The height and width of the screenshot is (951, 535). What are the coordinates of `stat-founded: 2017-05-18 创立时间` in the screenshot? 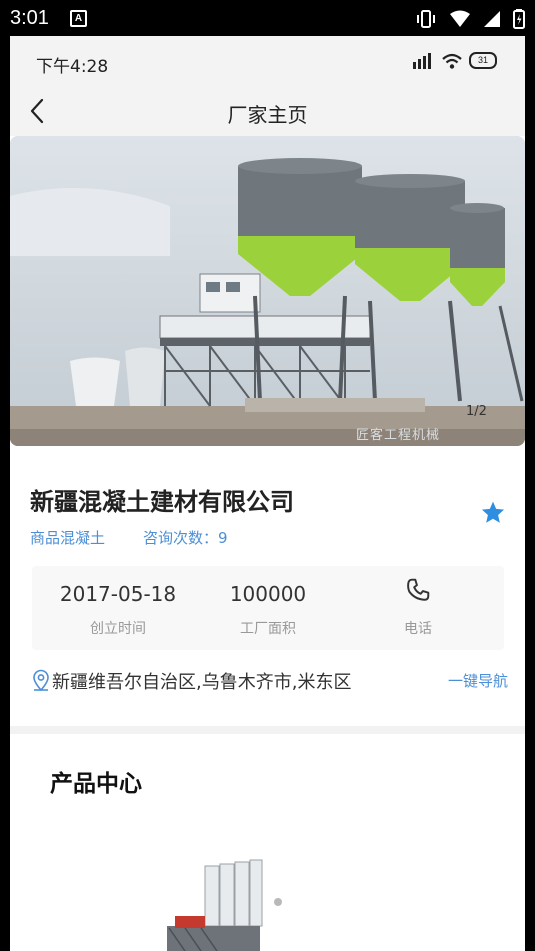 It's located at (118, 608).